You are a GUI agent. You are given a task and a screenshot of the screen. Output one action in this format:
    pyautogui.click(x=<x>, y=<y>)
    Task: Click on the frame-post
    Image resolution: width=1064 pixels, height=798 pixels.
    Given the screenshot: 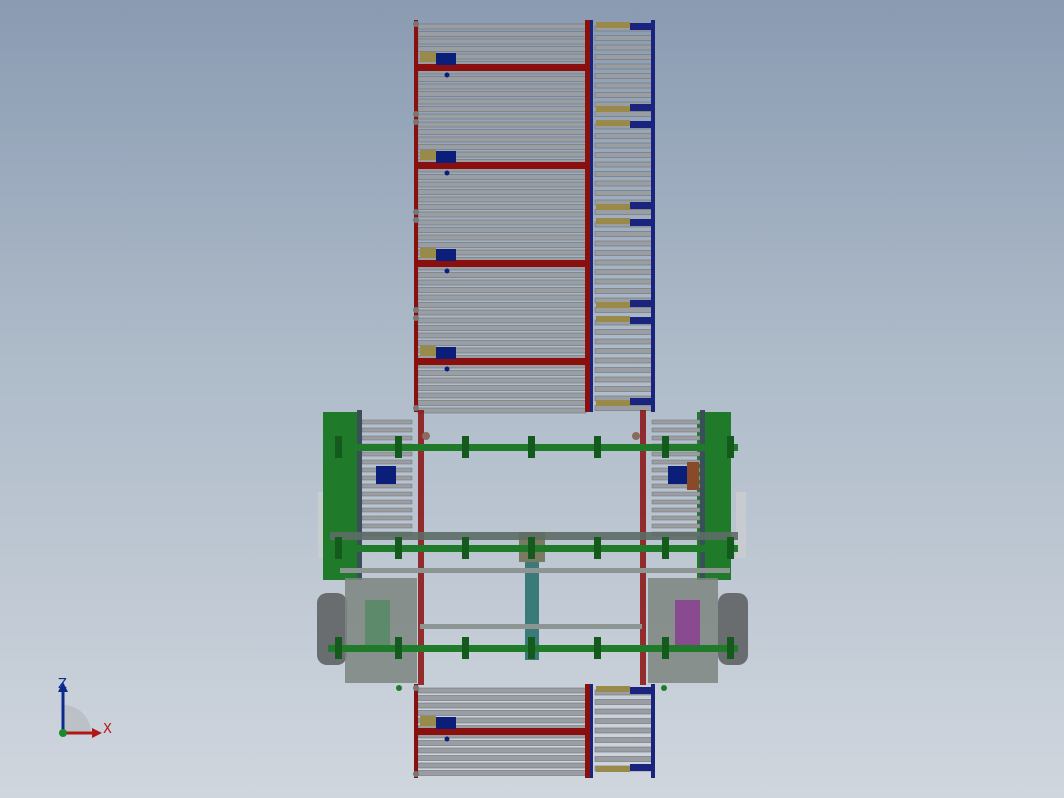 What is the action you would take?
    pyautogui.click(x=359, y=495)
    